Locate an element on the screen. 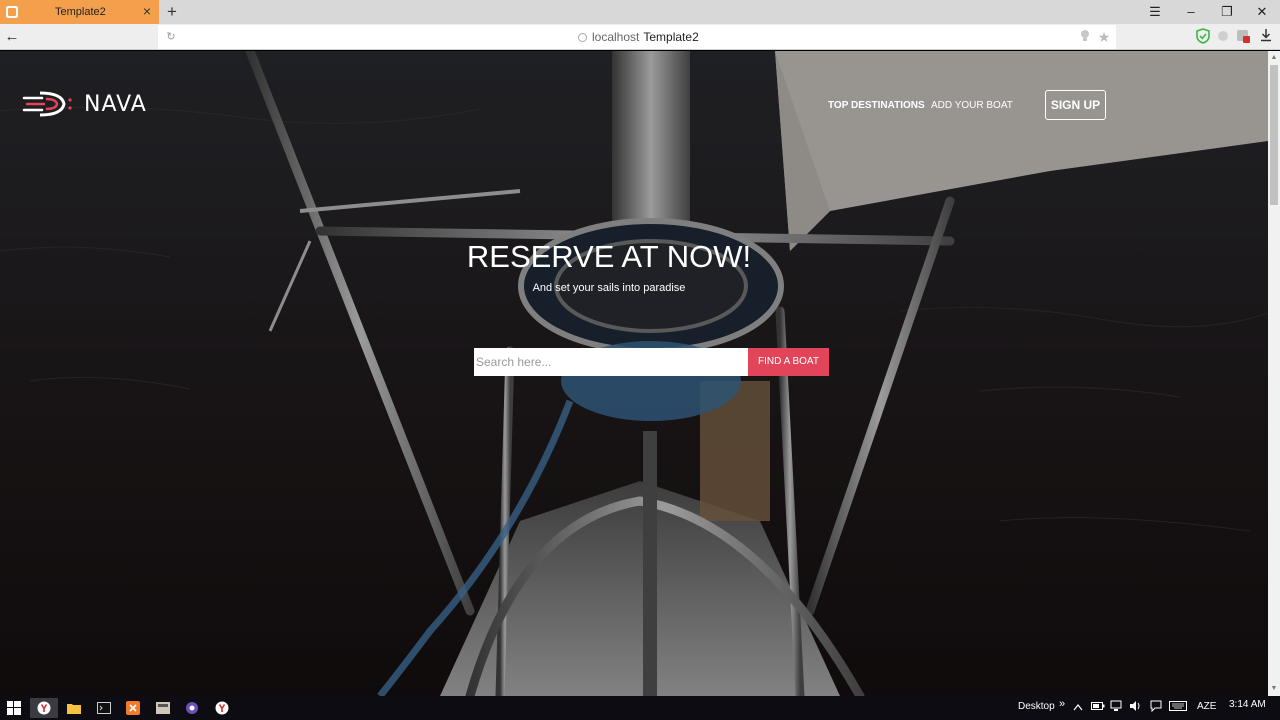 The height and width of the screenshot is (720, 1280). hero-subtitle: And set your sails into paradise is located at coordinates (609, 288).